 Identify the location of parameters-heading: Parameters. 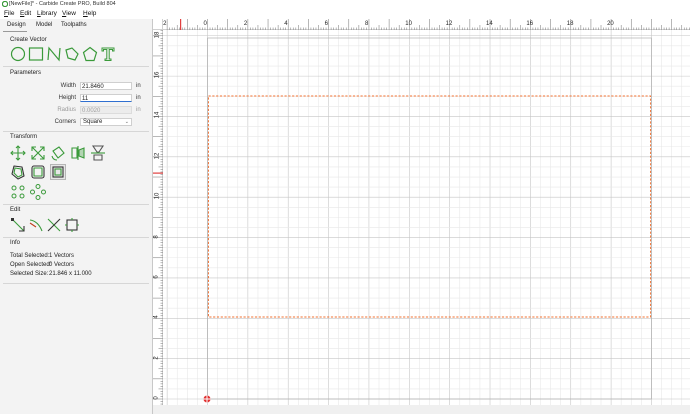
(26, 73).